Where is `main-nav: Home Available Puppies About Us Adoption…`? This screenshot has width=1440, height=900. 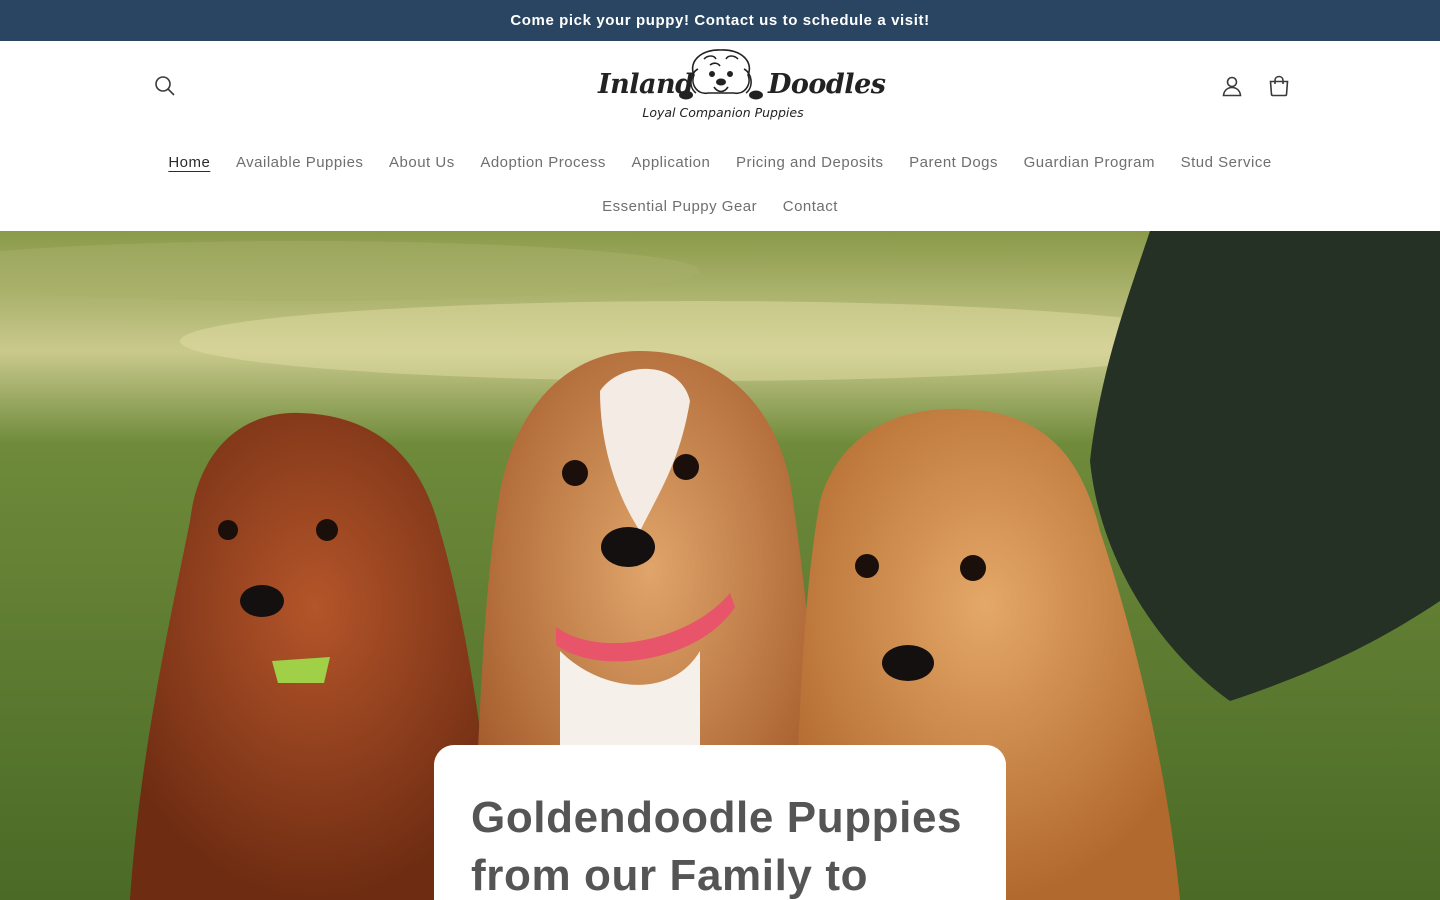 main-nav: Home Available Puppies About Us Adoption… is located at coordinates (720, 163).